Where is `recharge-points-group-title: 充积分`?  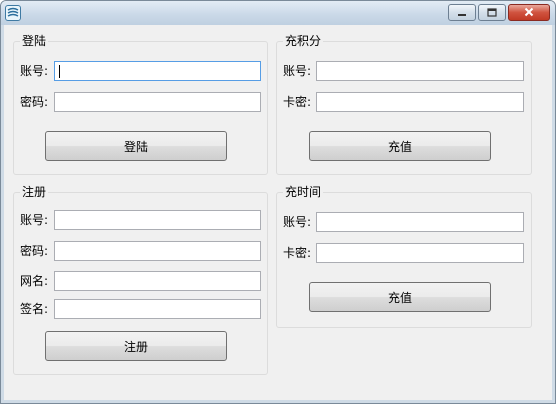 recharge-points-group-title: 充积分 is located at coordinates (303, 41).